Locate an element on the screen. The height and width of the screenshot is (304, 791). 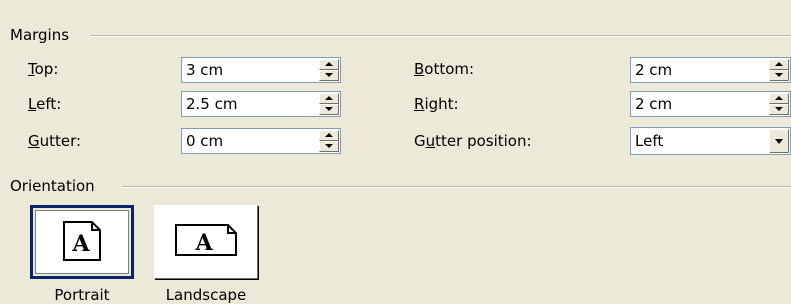
left-margin-down-arrow-icon is located at coordinates (329, 109).